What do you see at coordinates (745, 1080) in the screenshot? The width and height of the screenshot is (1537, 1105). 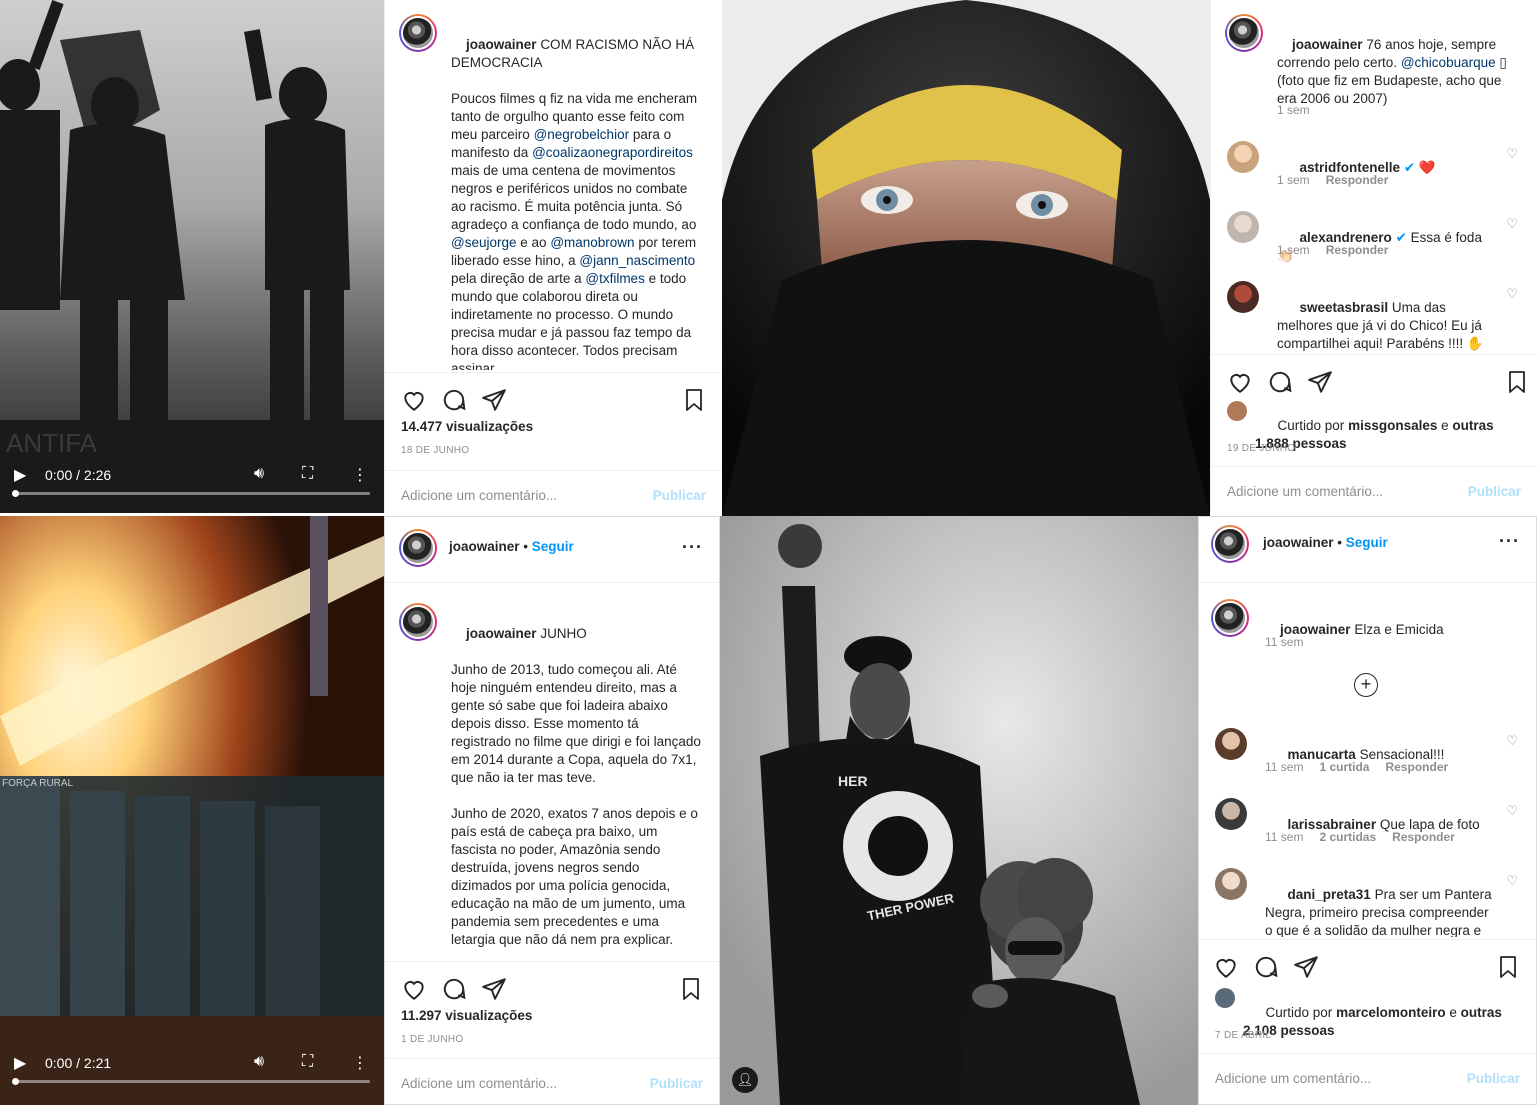 I see `user-tag-icon: 👤︎` at bounding box center [745, 1080].